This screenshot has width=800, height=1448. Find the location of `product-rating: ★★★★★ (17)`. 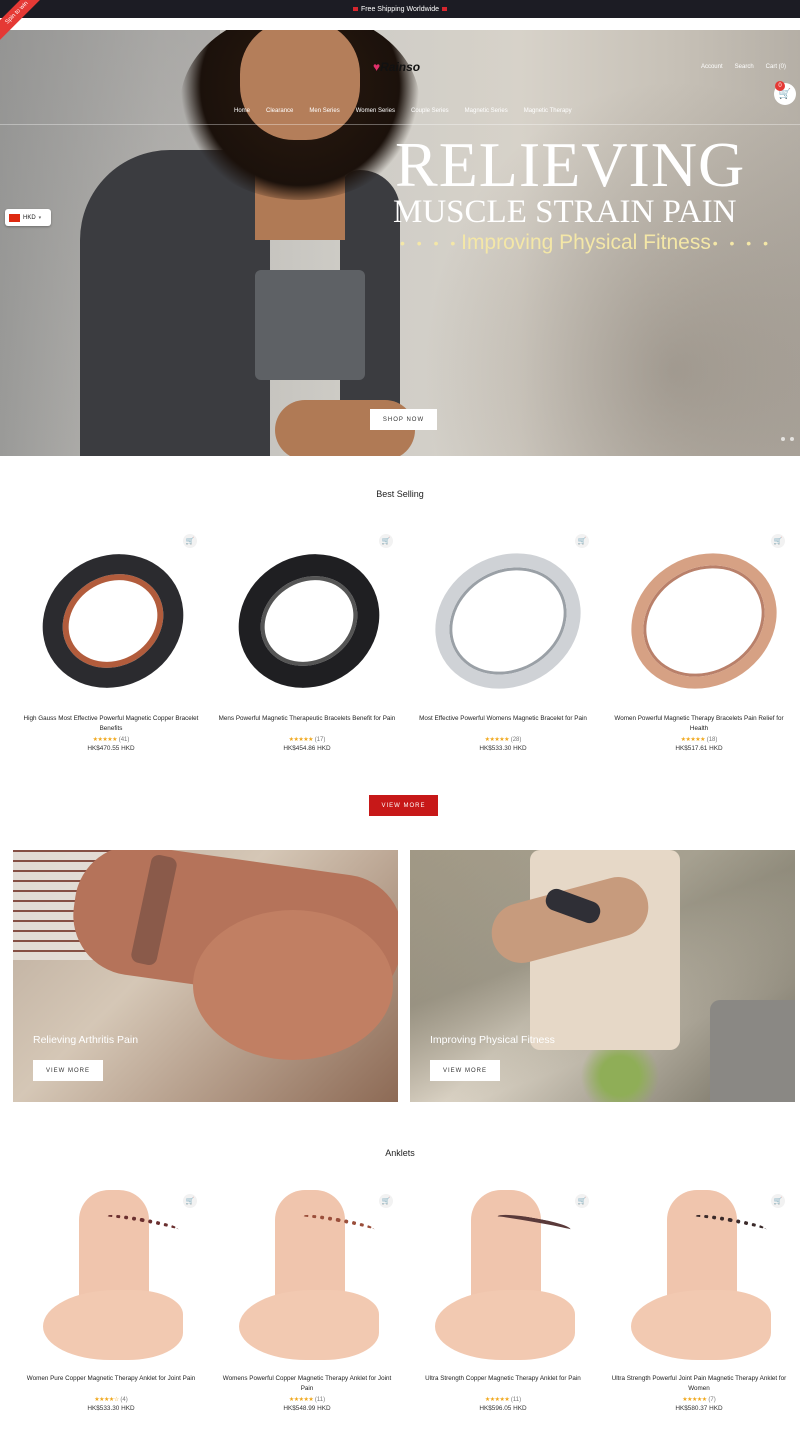

product-rating: ★★★★★ (17) is located at coordinates (307, 739).